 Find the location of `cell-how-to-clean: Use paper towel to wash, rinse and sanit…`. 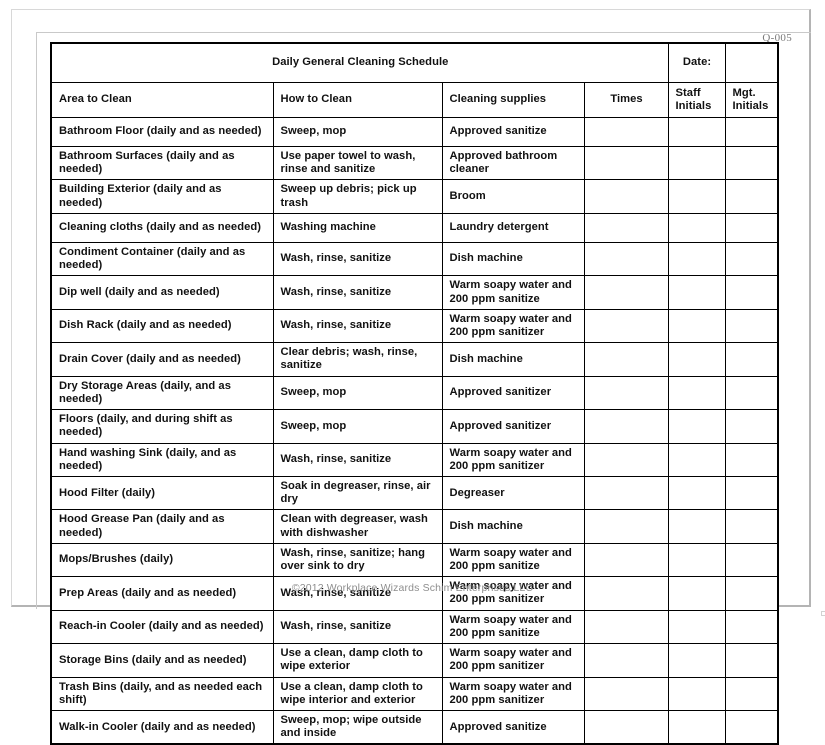

cell-how-to-clean: Use paper towel to wash, rinse and sanit… is located at coordinates (357, 163).